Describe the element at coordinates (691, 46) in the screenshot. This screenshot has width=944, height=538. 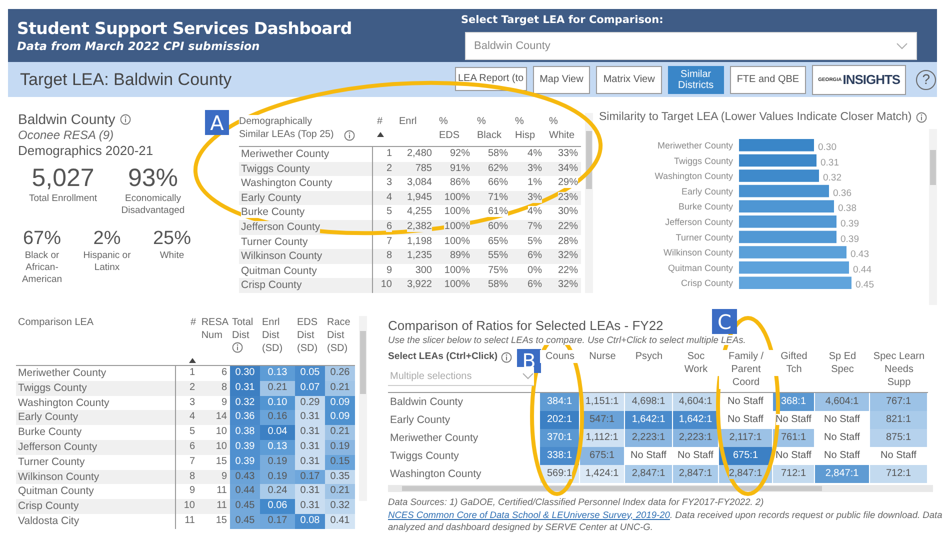
I see `target-lea-dropdown: Baldwin County` at that location.